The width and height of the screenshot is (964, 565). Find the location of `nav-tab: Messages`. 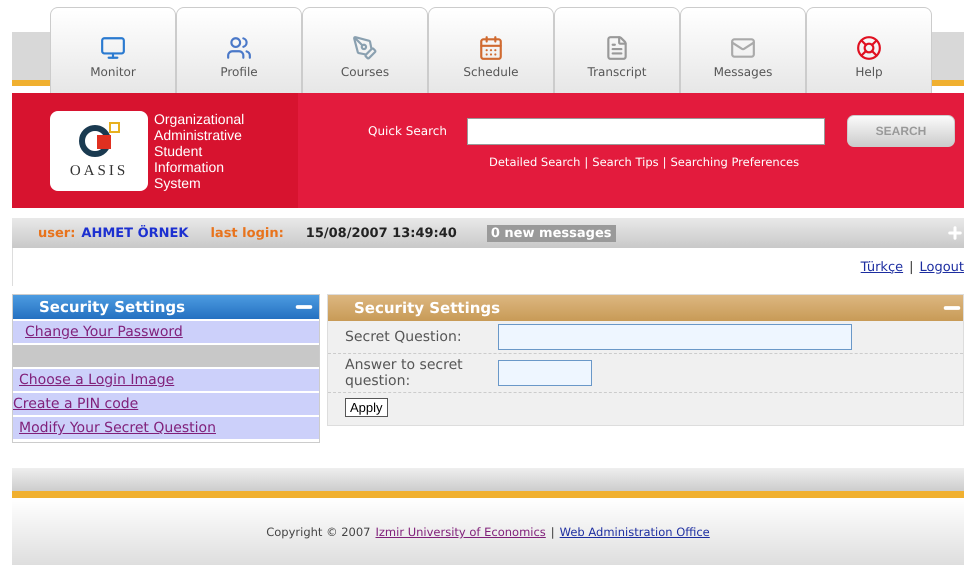

nav-tab: Messages is located at coordinates (743, 50).